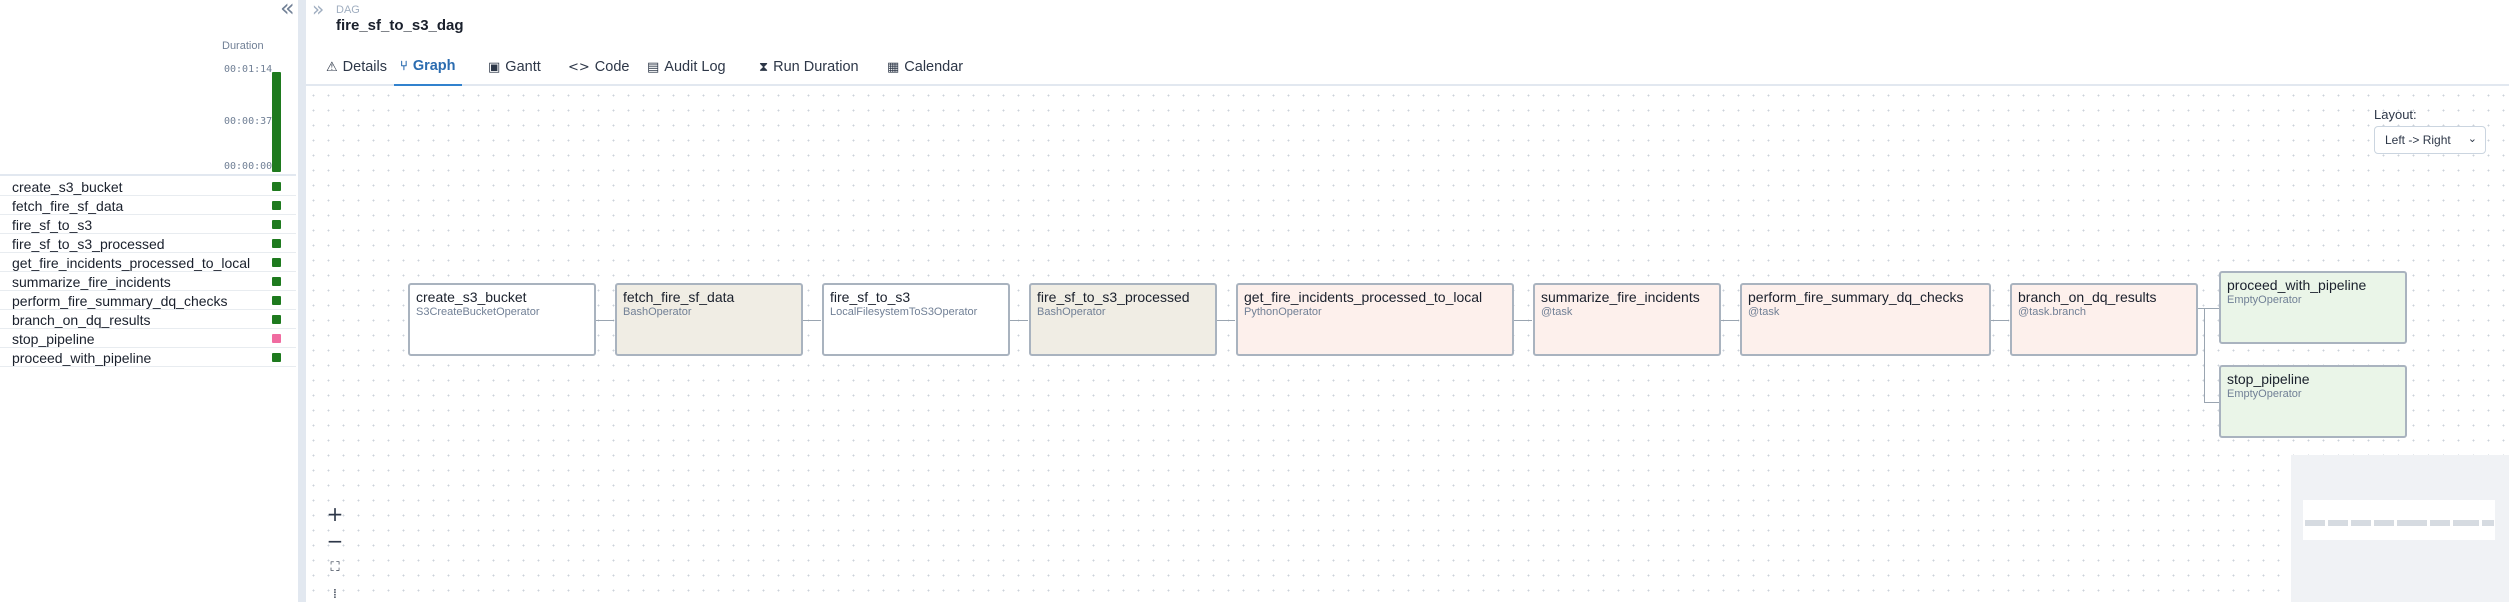 The image size is (2509, 602). Describe the element at coordinates (302, 301) in the screenshot. I see `panel-resize-handle` at that location.